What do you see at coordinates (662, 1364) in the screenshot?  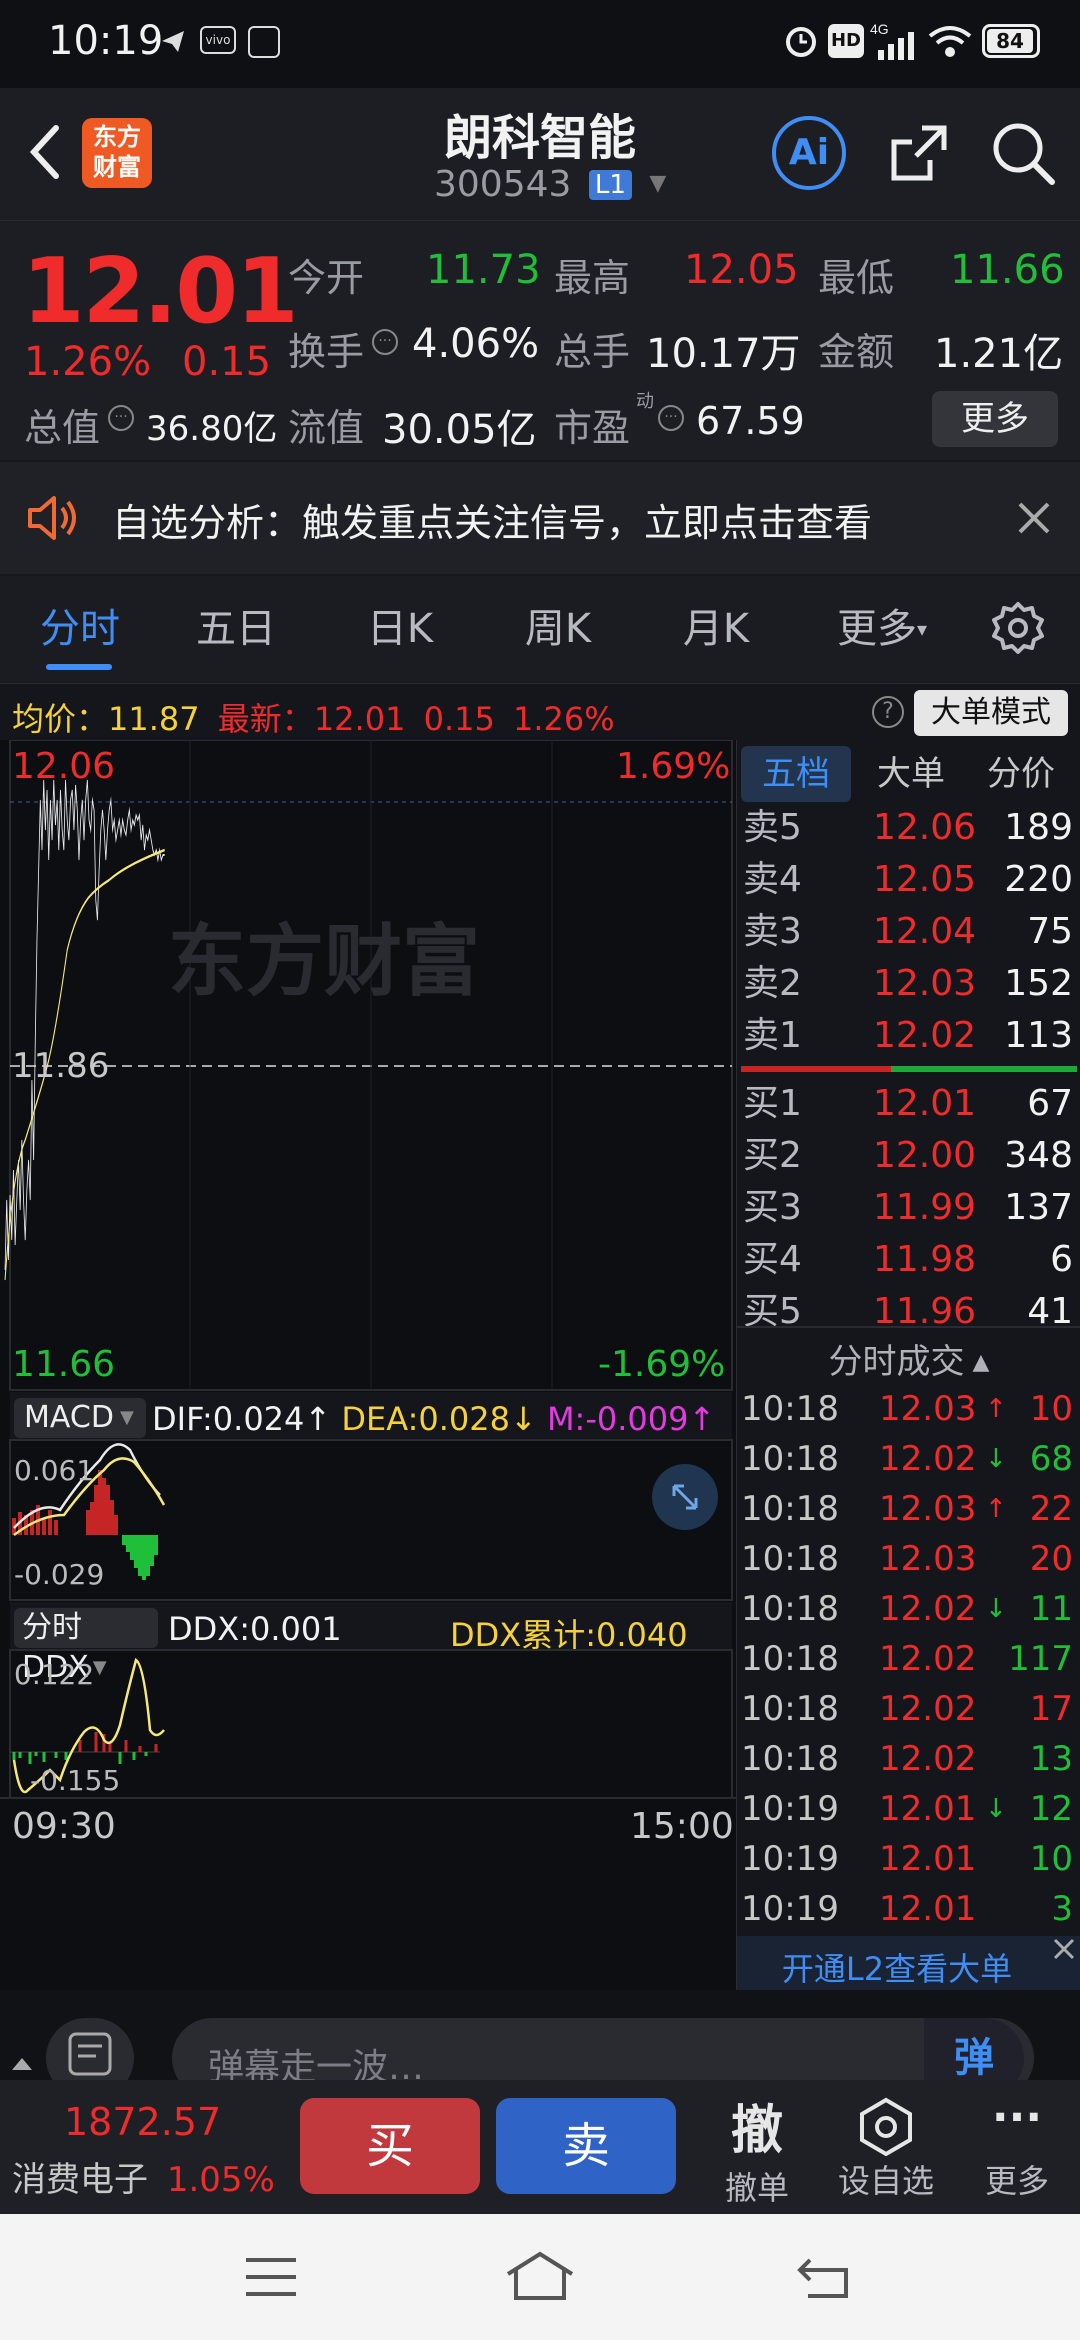 I see `chart-bottom-pct: -1.69%` at bounding box center [662, 1364].